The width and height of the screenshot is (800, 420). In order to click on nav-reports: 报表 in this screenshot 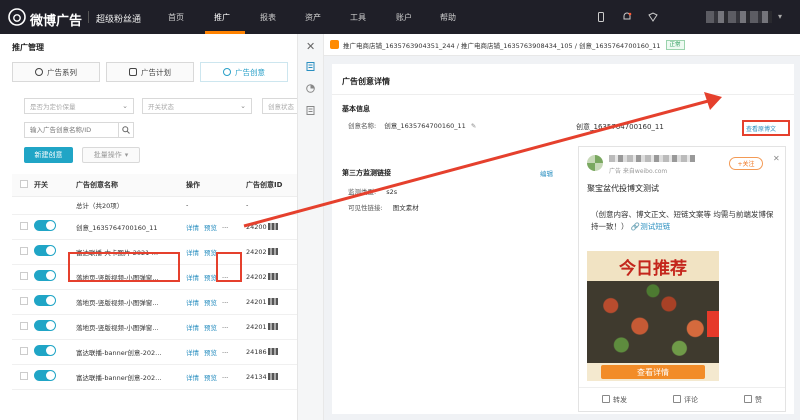, I will do `click(268, 17)`.